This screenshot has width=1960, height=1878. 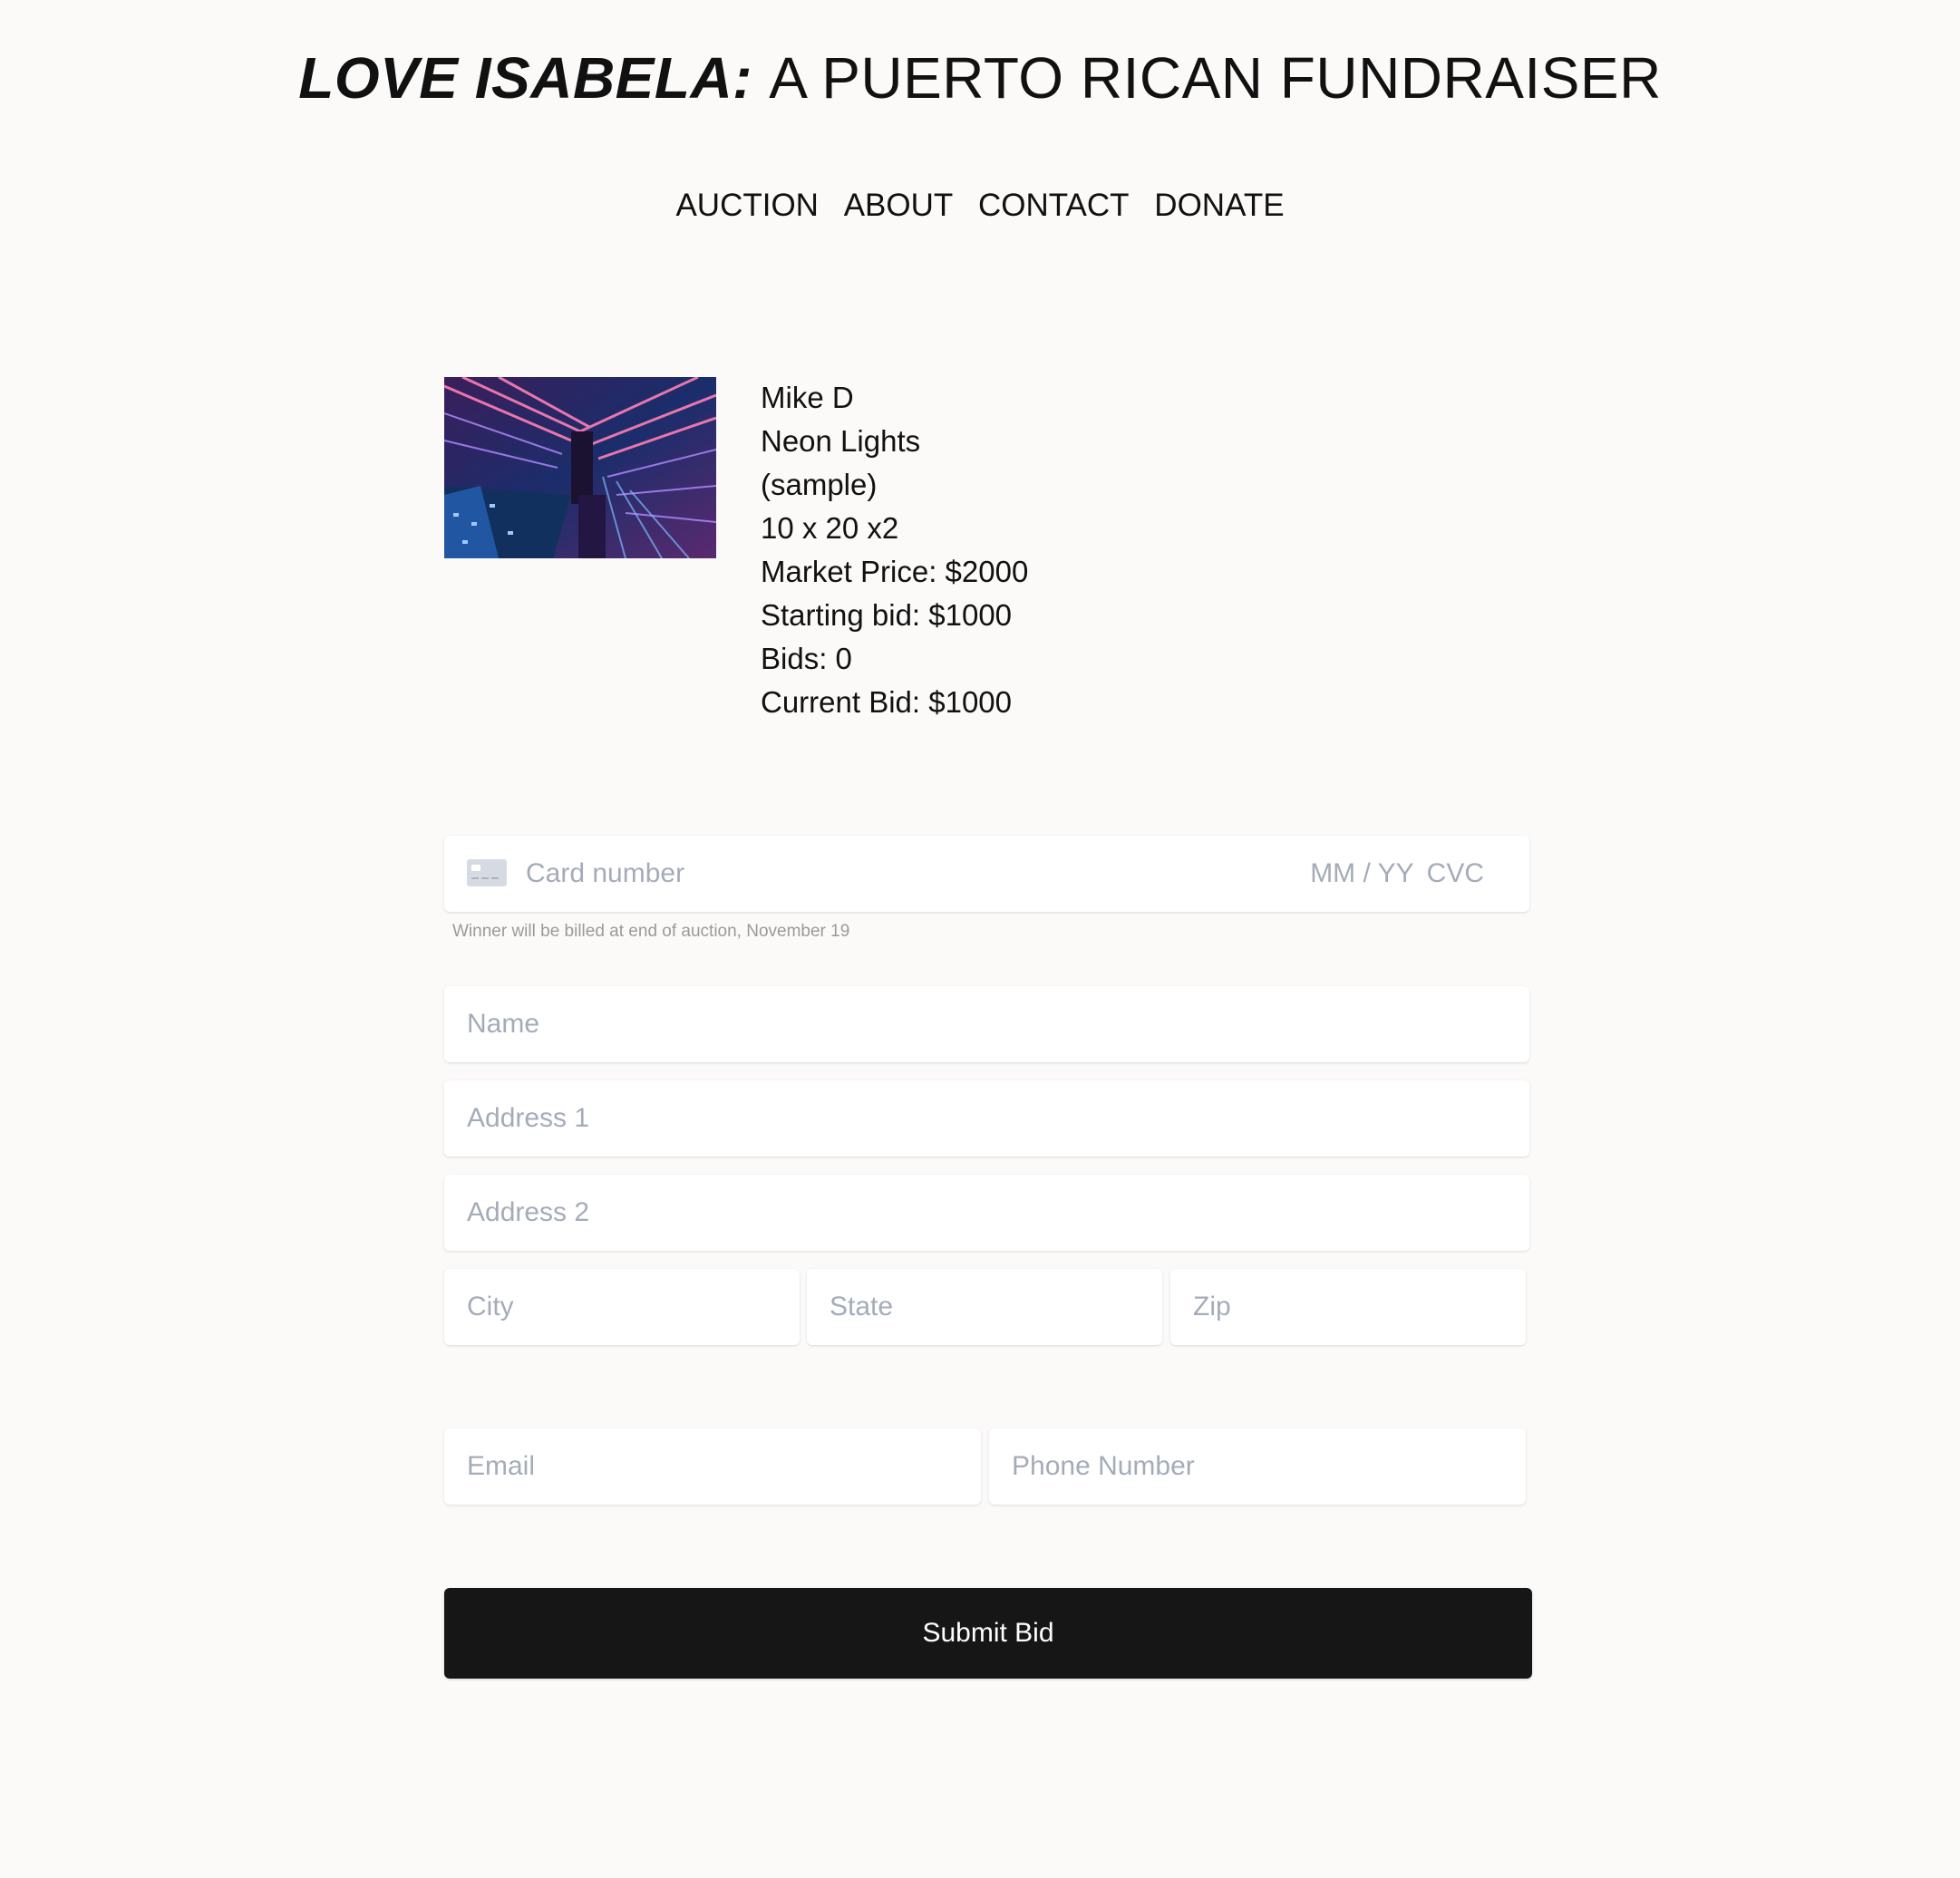 I want to click on city-field, so click(x=622, y=1307).